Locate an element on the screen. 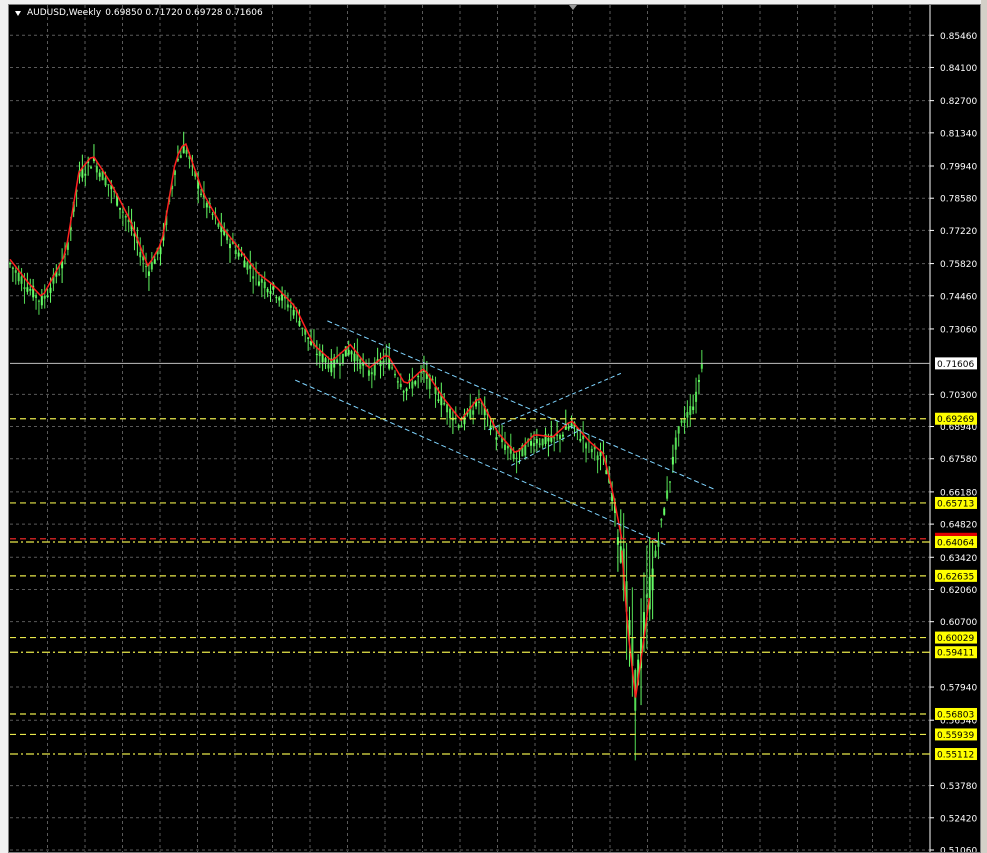  y-axis-tick-label: 0.57940 is located at coordinates (958, 689).